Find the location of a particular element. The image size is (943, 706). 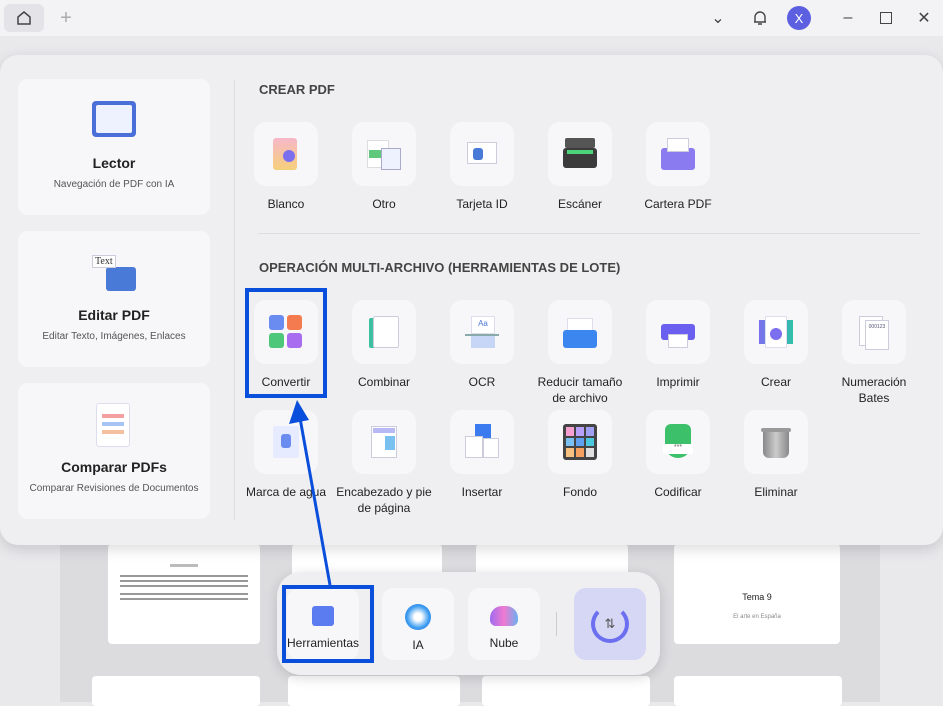

annotation-arrow is located at coordinates (310, 493).